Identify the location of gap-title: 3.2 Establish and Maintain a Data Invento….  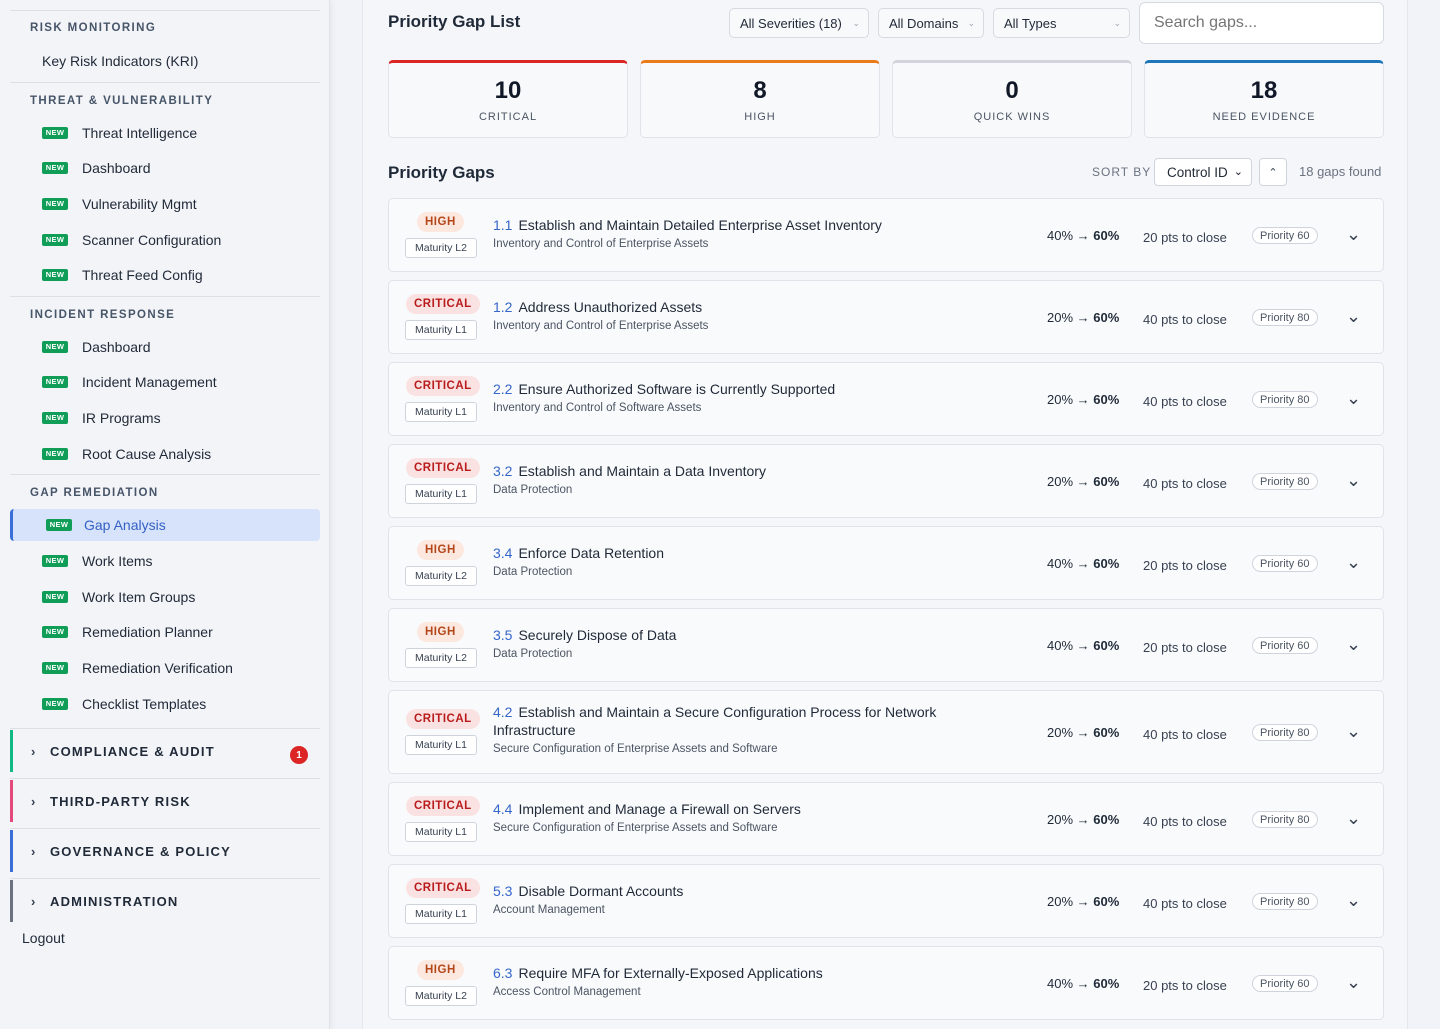
(743, 471).